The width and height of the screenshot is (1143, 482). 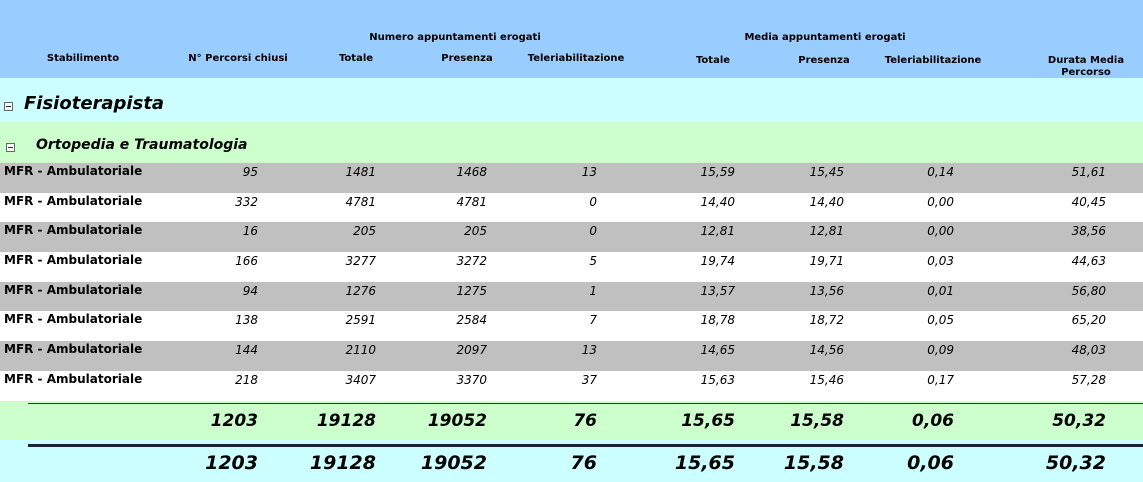 What do you see at coordinates (704, 463) in the screenshot?
I see `total-media-totale: 15,65` at bounding box center [704, 463].